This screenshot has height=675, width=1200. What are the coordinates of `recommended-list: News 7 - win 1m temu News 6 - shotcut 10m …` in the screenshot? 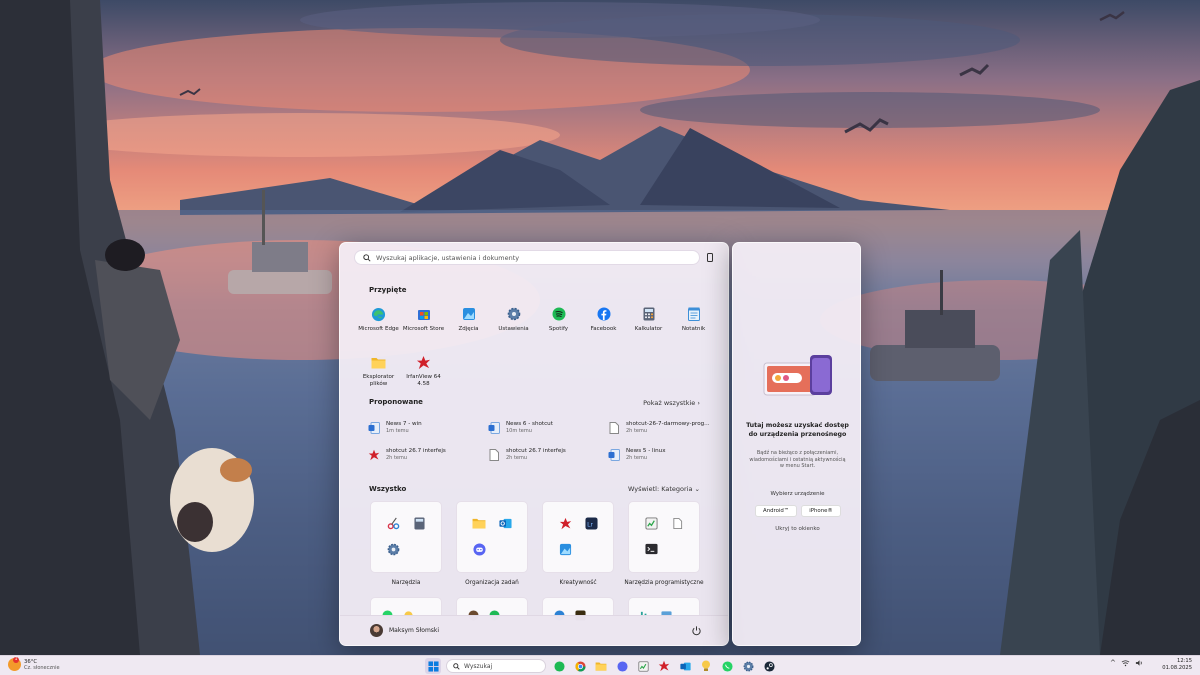 It's located at (539, 443).